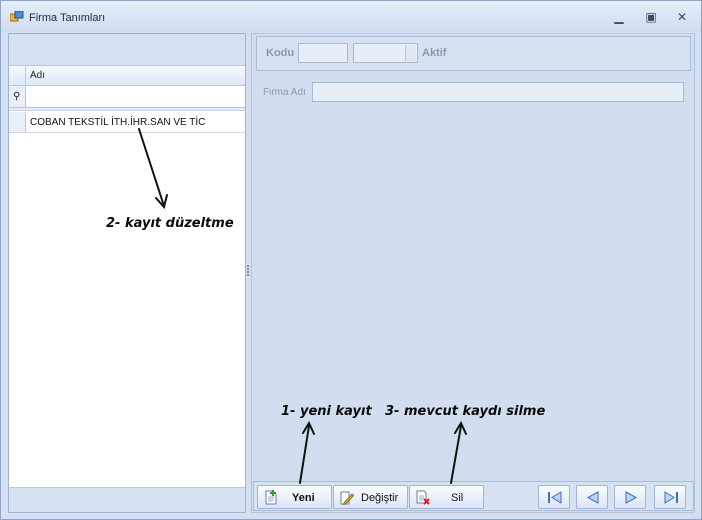 The height and width of the screenshot is (520, 702). What do you see at coordinates (347, 498) in the screenshot?
I see `edit-pencil-icon` at bounding box center [347, 498].